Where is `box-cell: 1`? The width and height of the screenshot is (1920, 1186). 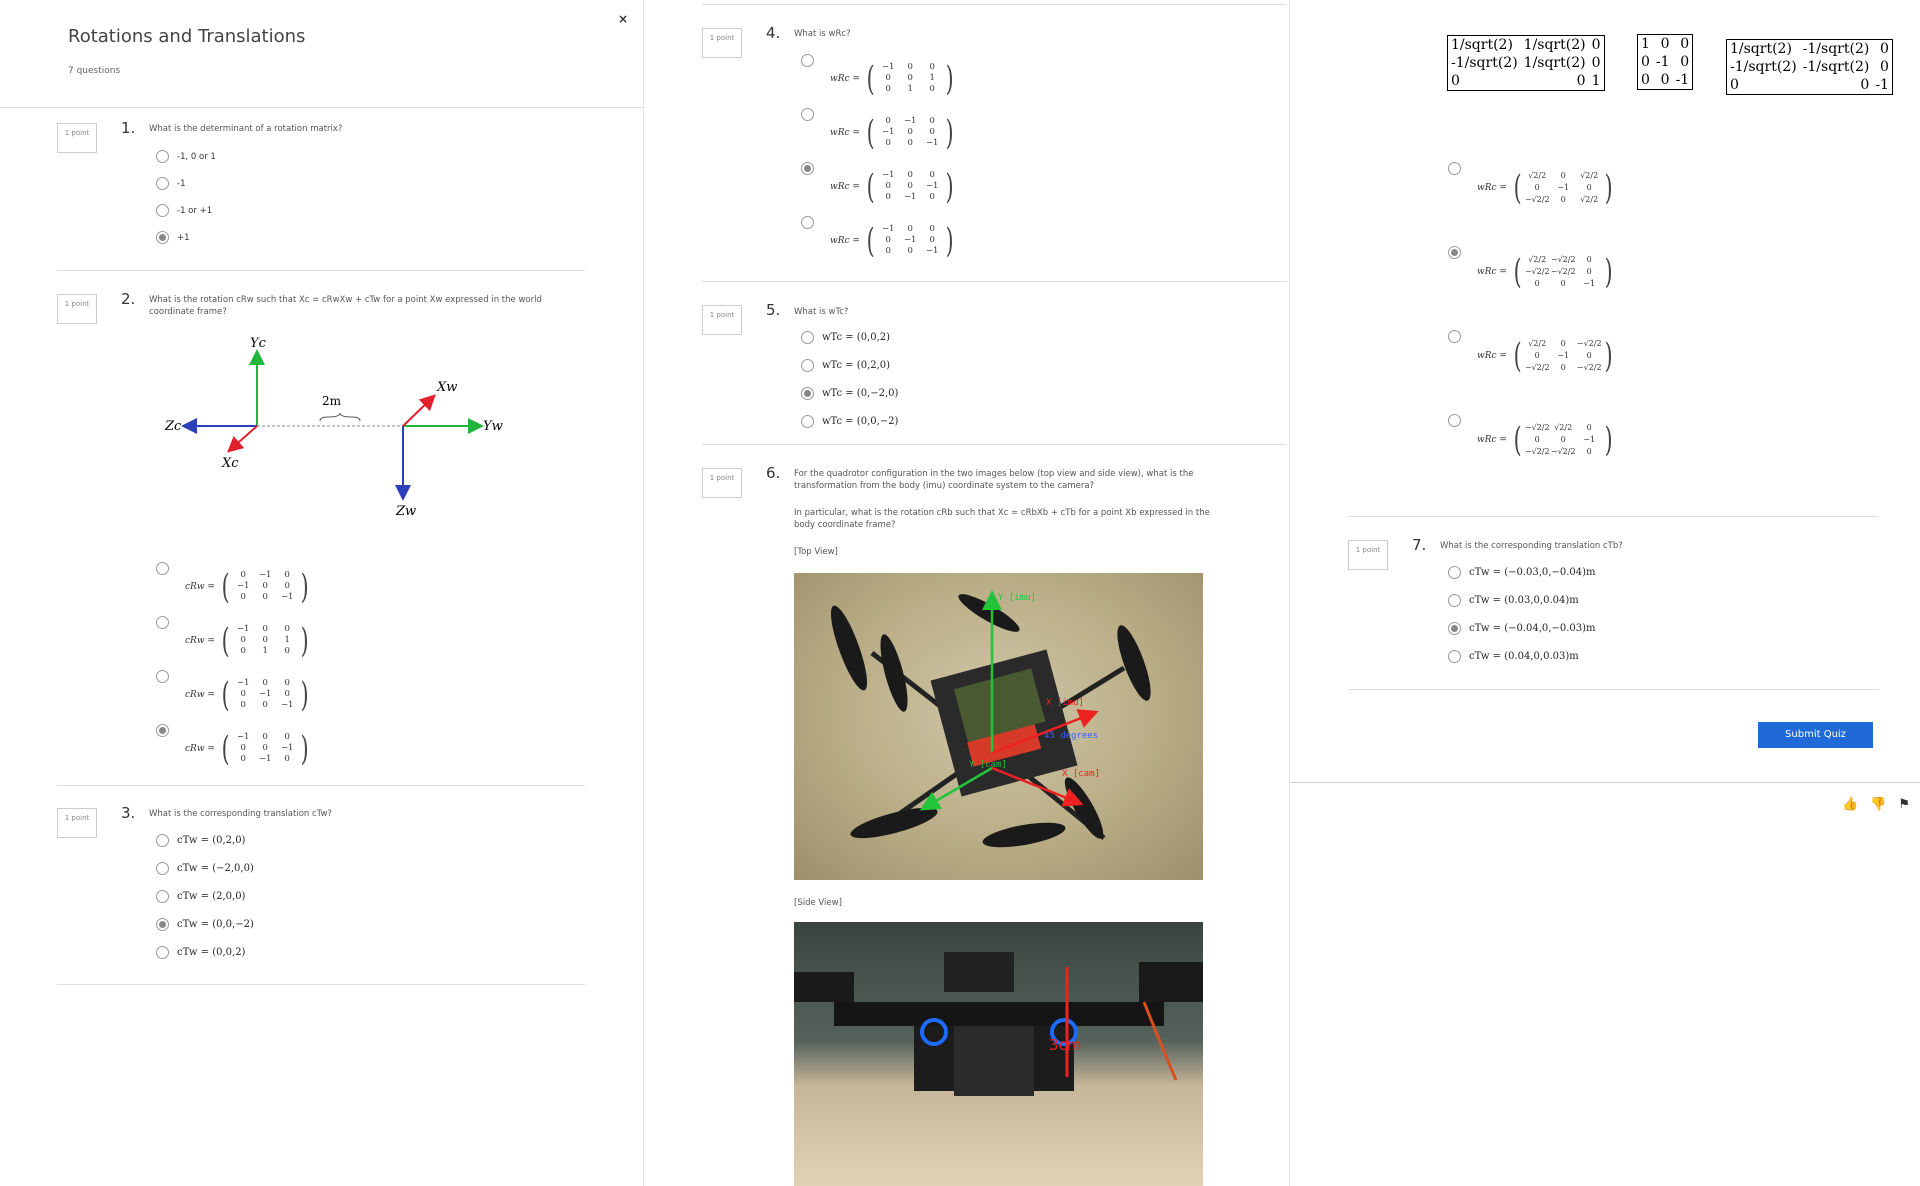
box-cell: 1 is located at coordinates (1596, 81).